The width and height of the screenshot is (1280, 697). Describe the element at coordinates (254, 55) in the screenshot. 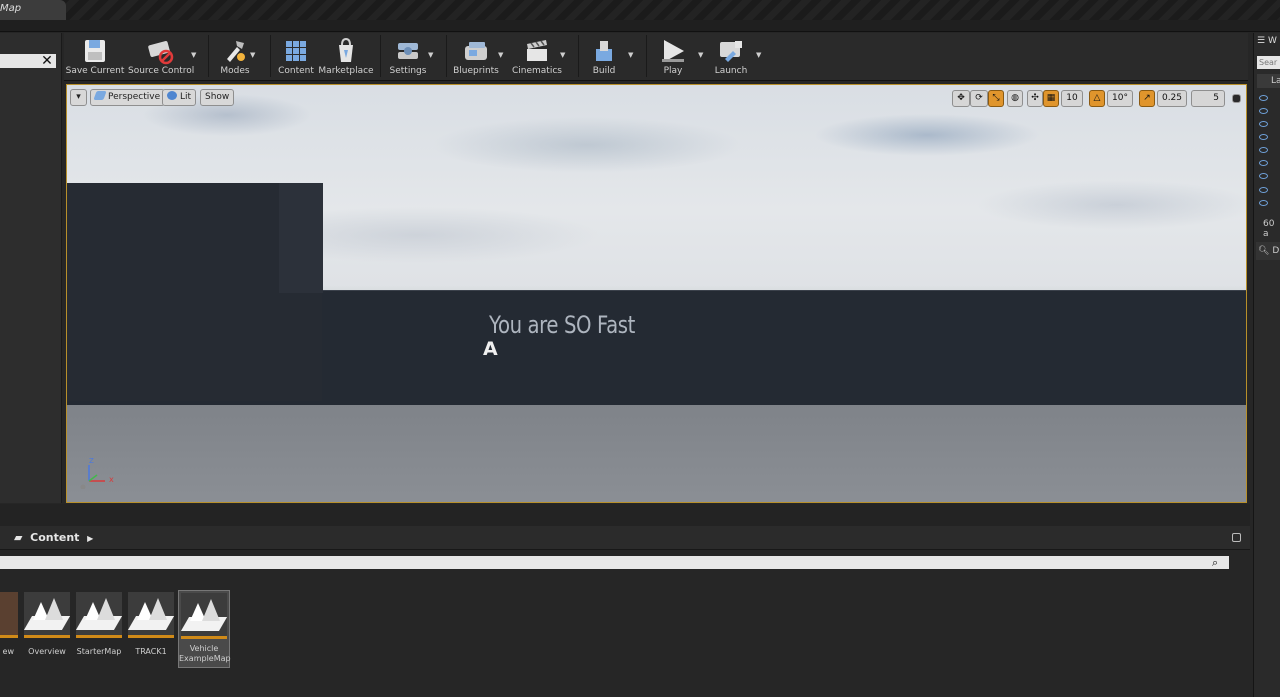

I see `modes-dropdown-icon: ▼` at that location.